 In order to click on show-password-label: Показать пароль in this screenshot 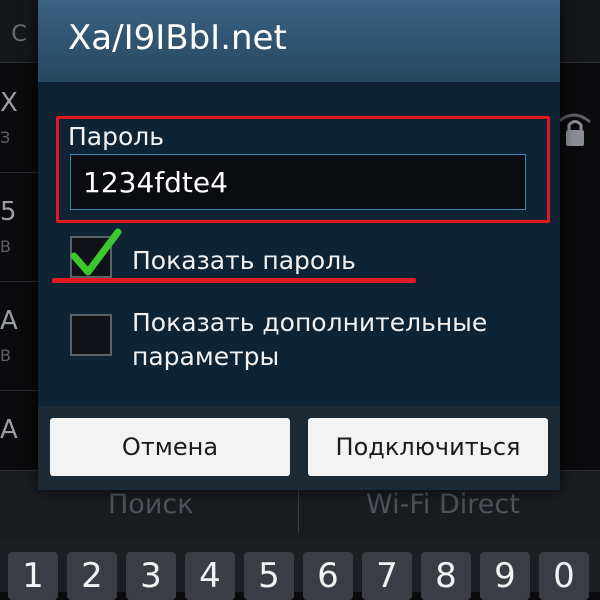, I will do `click(244, 261)`.